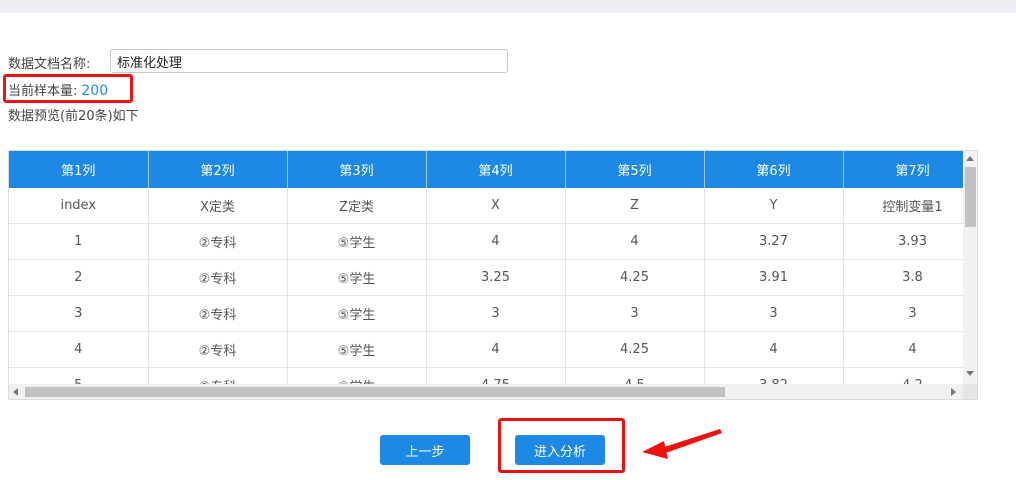 The image size is (1016, 480). Describe the element at coordinates (635, 169) in the screenshot. I see `column-header: 第5列` at that location.